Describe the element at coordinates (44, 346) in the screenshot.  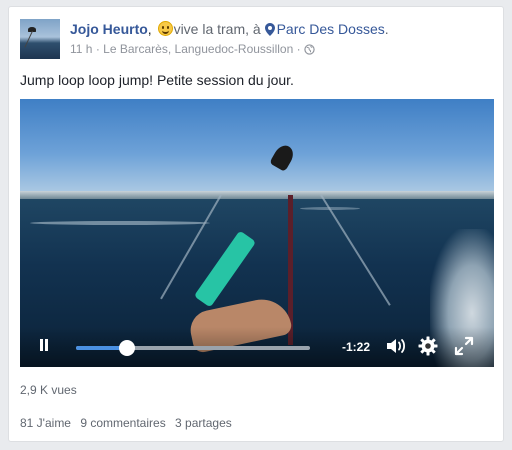
I see `pause-icon` at that location.